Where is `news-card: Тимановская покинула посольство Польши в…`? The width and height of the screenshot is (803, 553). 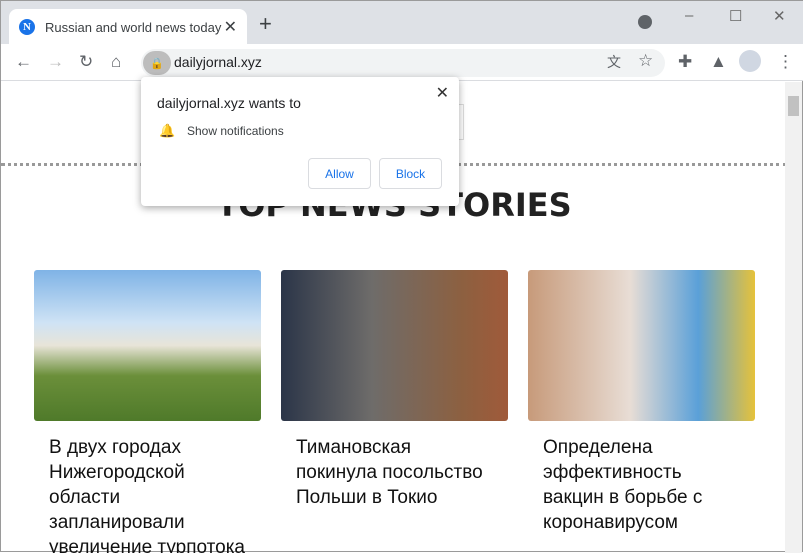 news-card: Тимановская покинула посольство Польши в… is located at coordinates (394, 390).